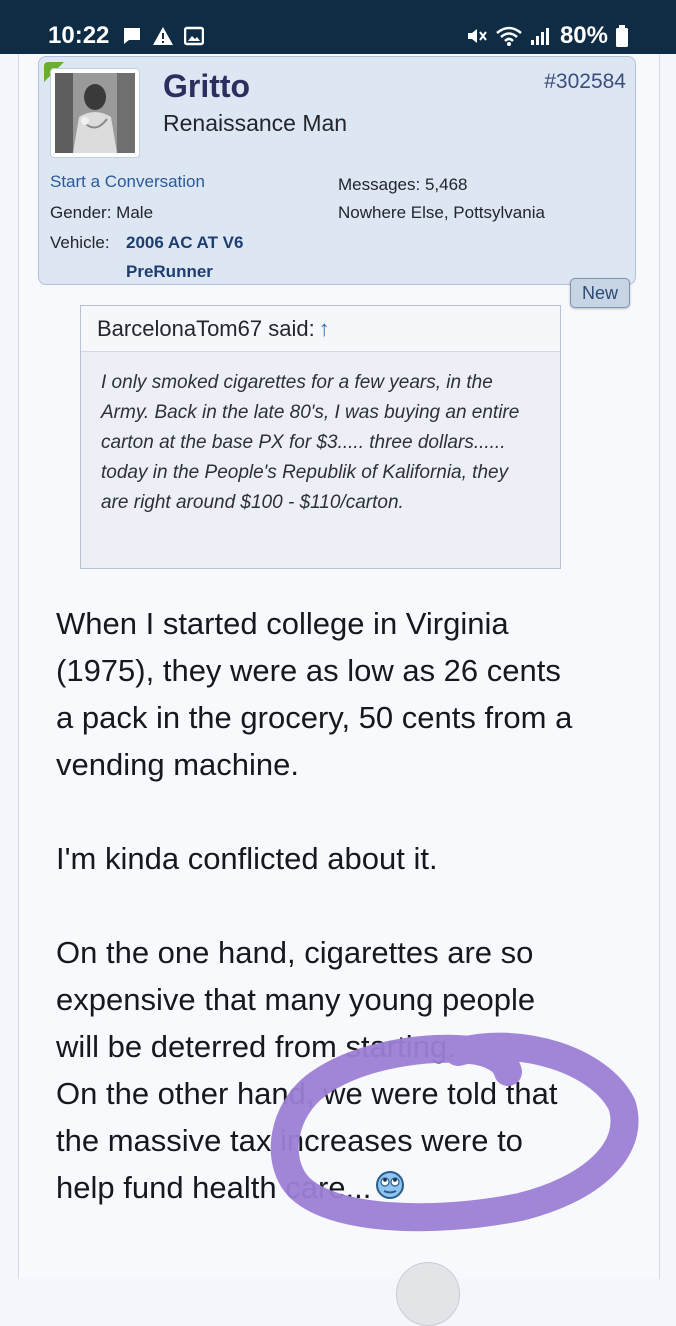 The height and width of the screenshot is (1326, 676). I want to click on status-bar: 10:22 80%, so click(338, 27).